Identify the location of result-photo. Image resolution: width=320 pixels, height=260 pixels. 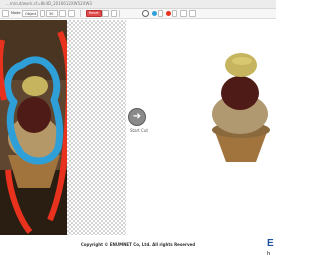
(241, 107).